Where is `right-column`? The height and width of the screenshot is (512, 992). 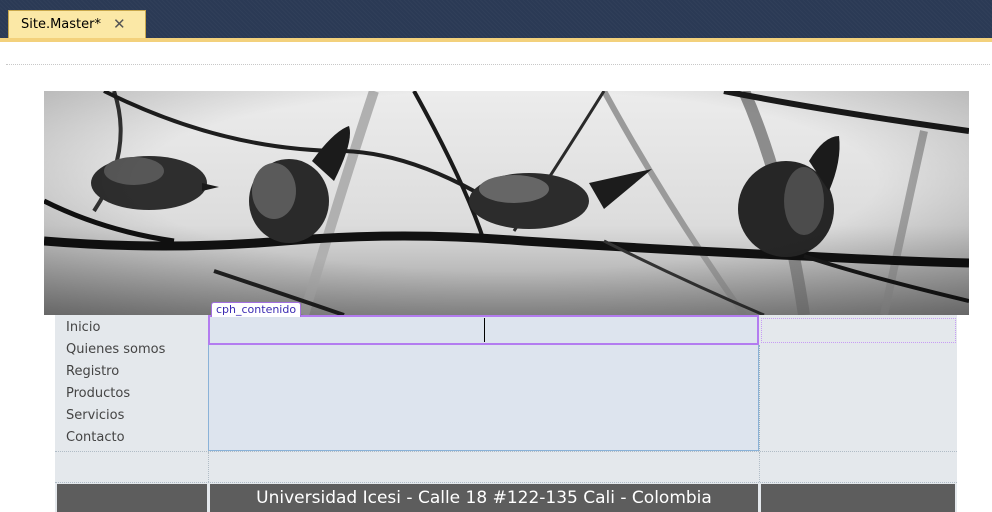
right-column is located at coordinates (858, 398).